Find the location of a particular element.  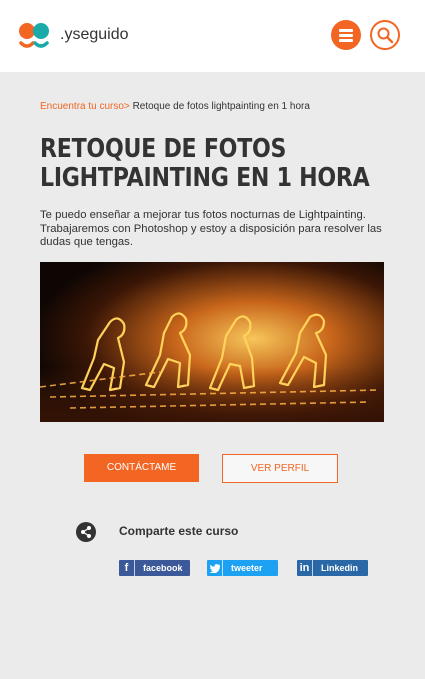

share-icon is located at coordinates (86, 532).